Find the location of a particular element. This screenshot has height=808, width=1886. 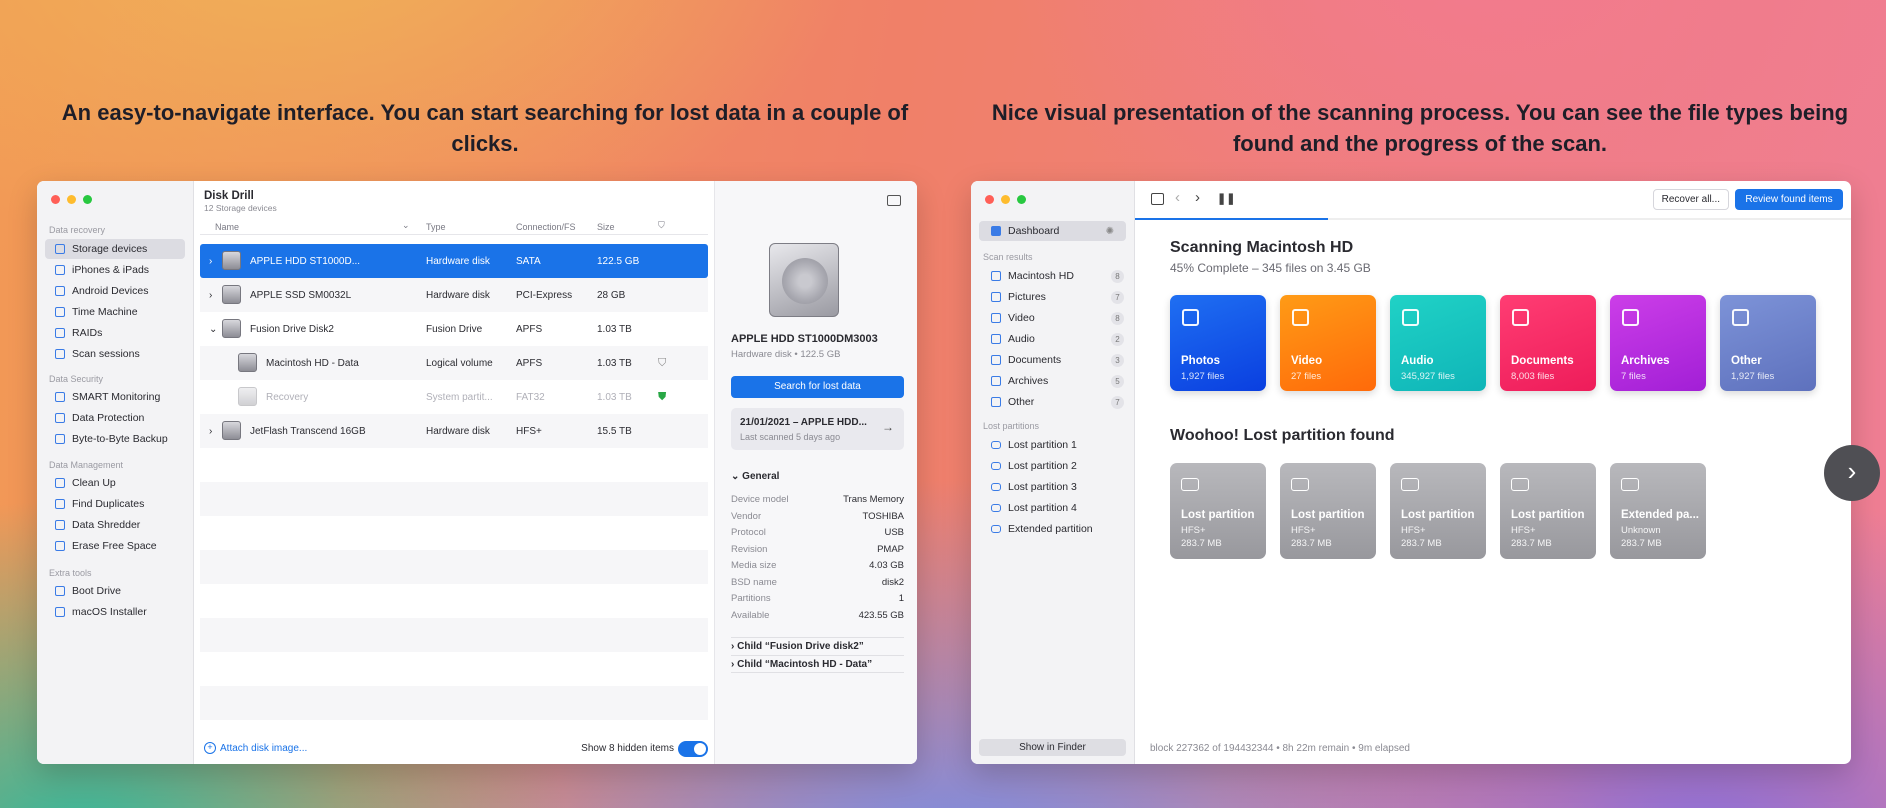

child2-label: Child “Macintosh HD - Data” is located at coordinates (805, 664).